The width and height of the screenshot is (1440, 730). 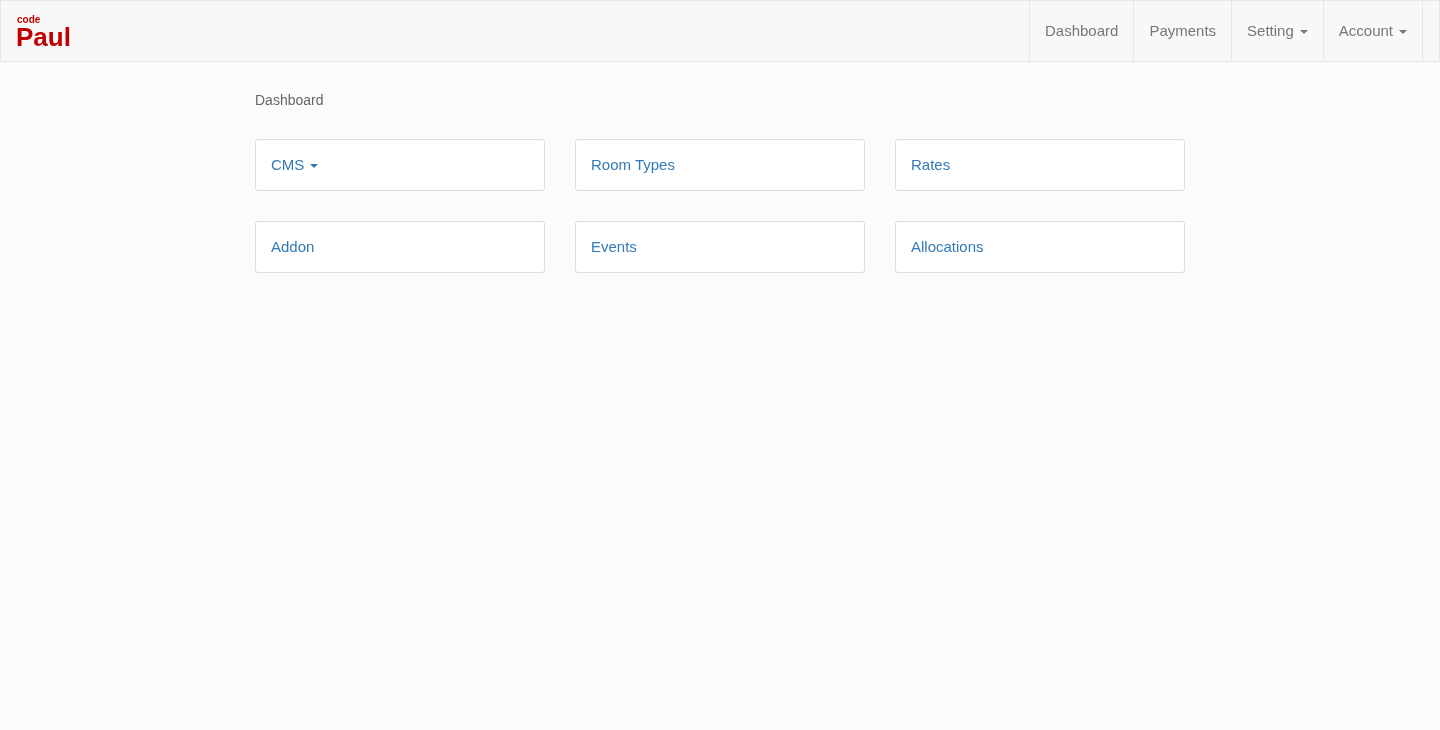 What do you see at coordinates (1372, 31) in the screenshot?
I see `nav-link: Account` at bounding box center [1372, 31].